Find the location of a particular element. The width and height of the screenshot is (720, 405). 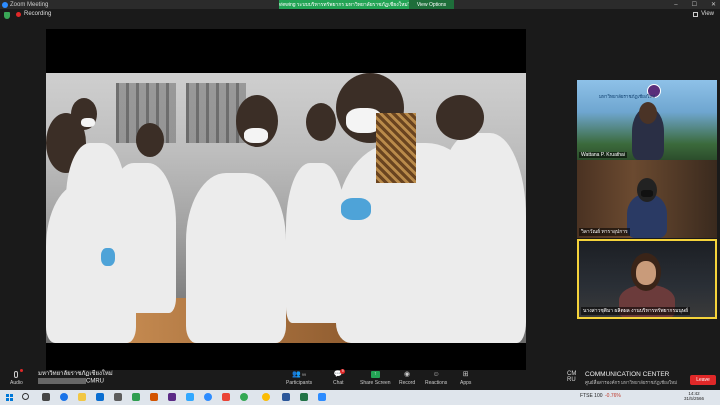

record-dot-icon is located at coordinates (18, 14).